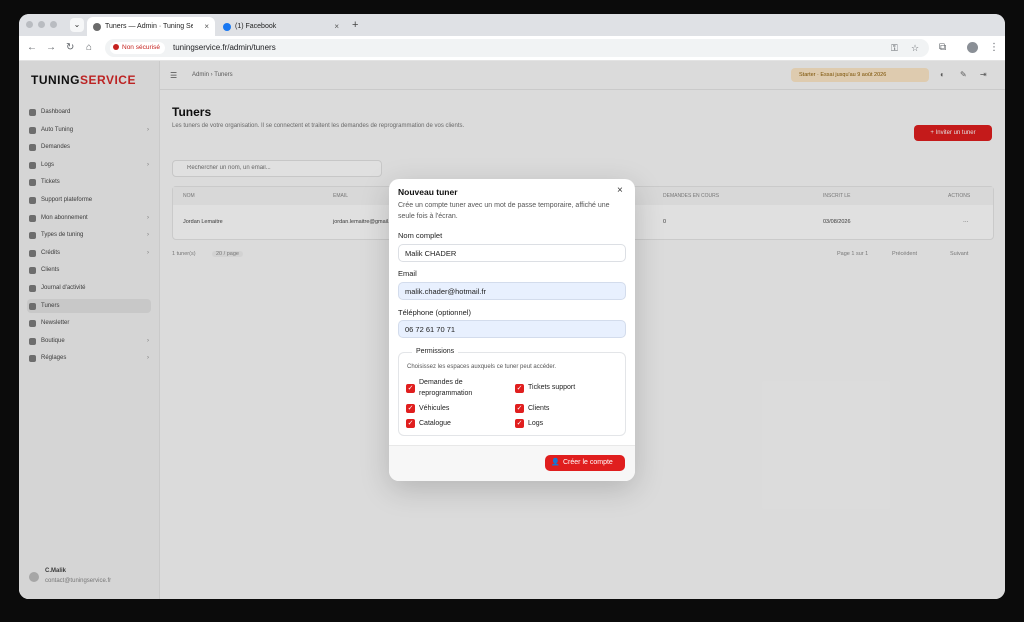  What do you see at coordinates (355, 25) in the screenshot?
I see `new-tab-button: +` at bounding box center [355, 25].